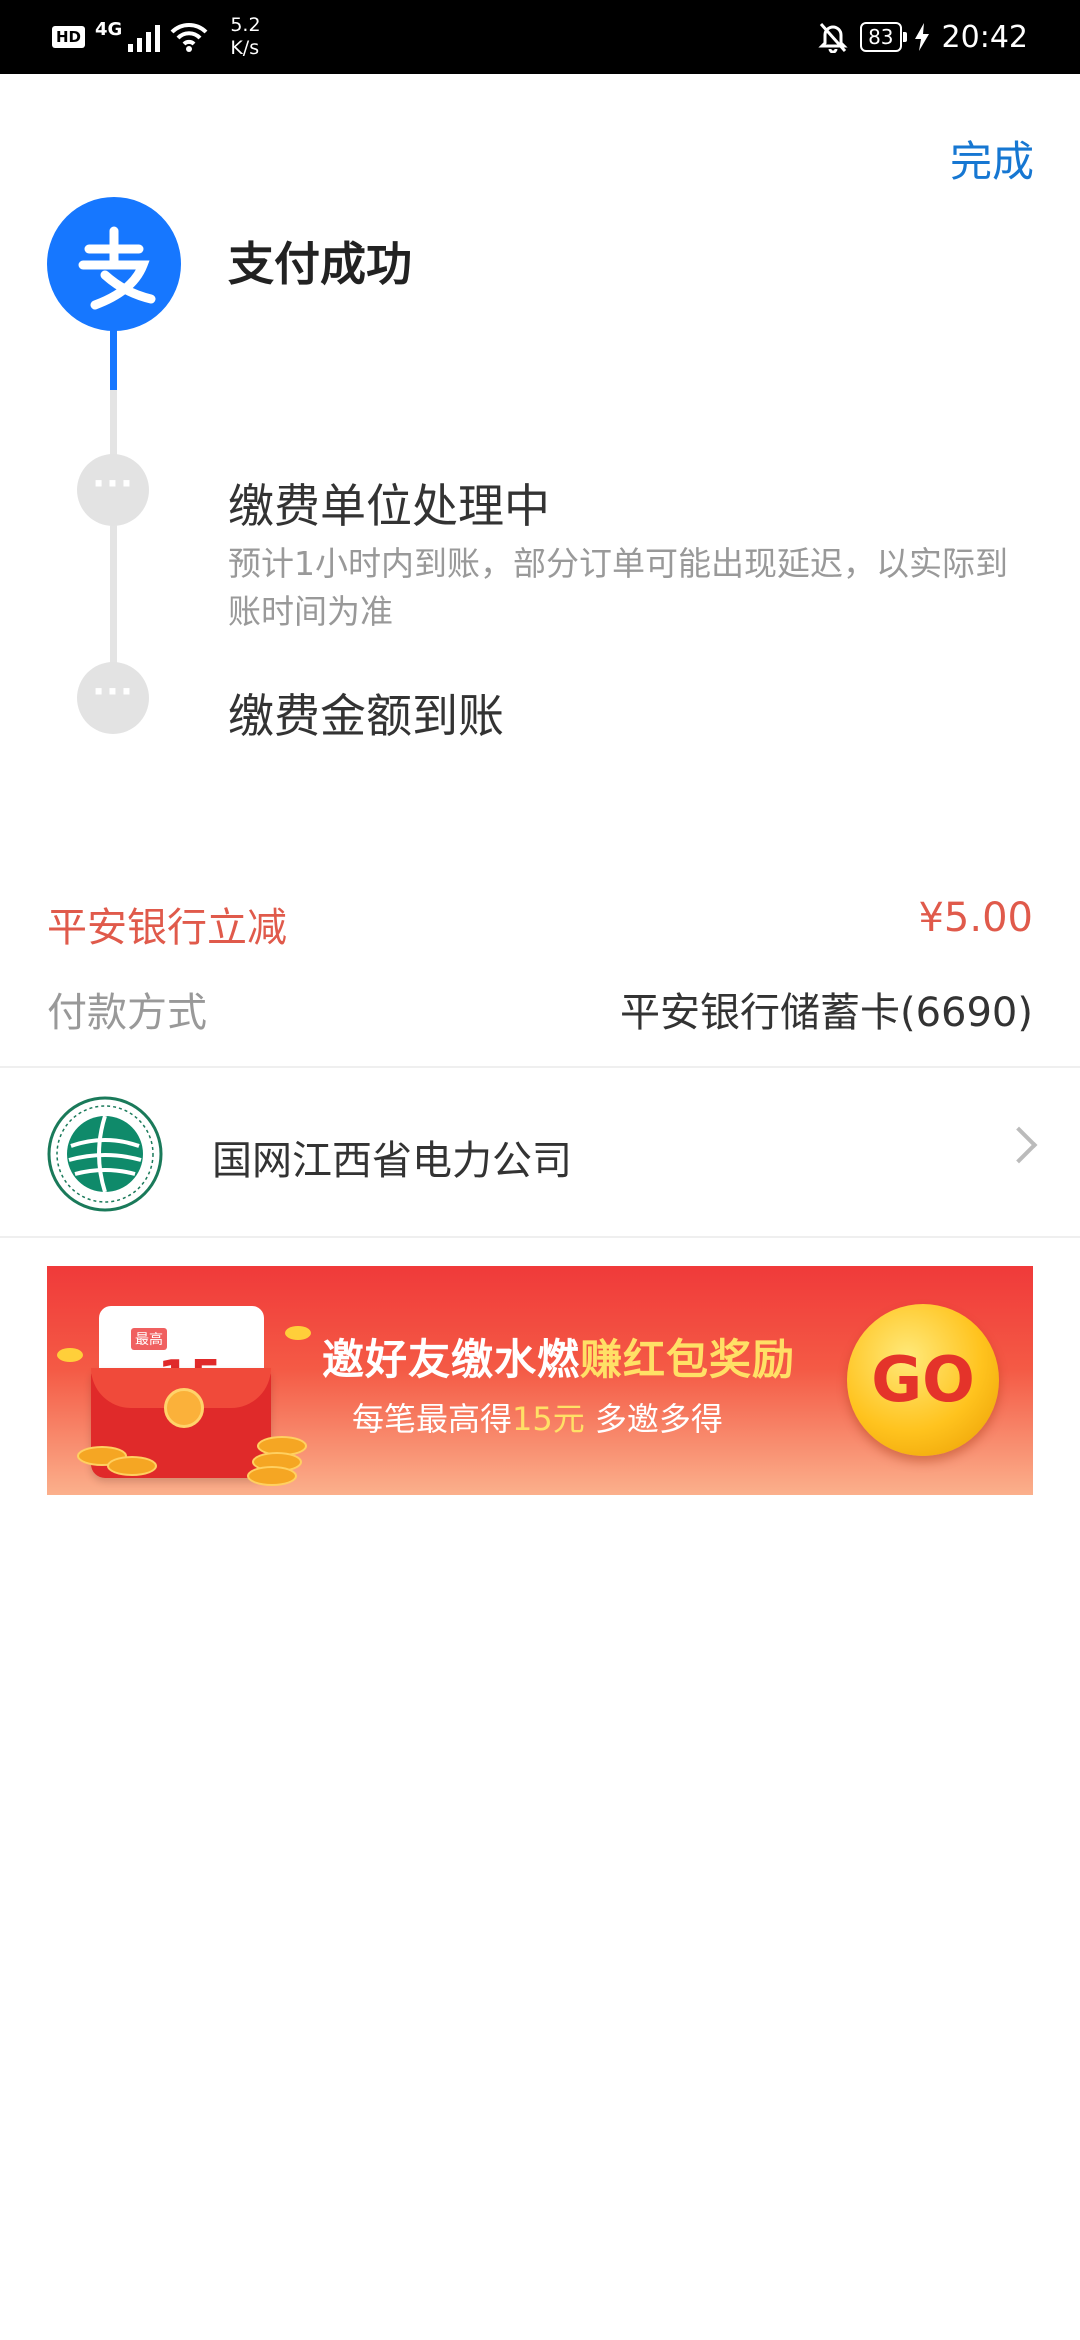  Describe the element at coordinates (113, 357) in the screenshot. I see `timeline-progress-line` at that location.